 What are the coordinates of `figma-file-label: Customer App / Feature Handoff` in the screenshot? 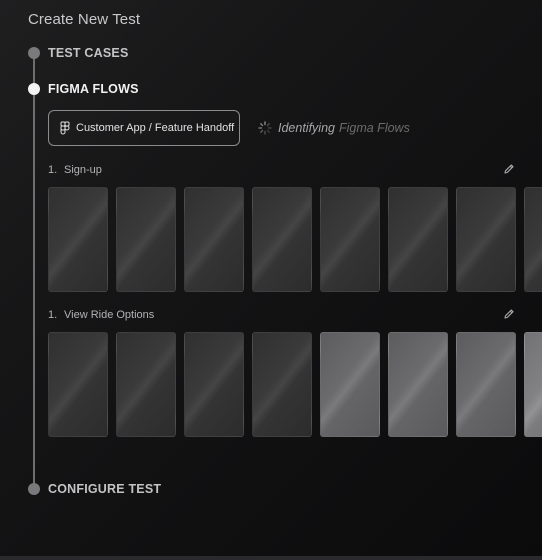 It's located at (155, 128).